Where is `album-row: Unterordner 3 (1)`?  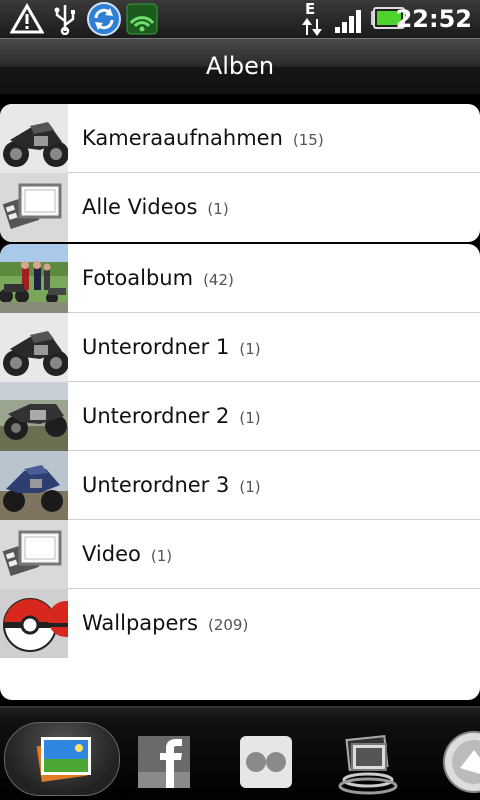 album-row: Unterordner 3 (1) is located at coordinates (240, 485).